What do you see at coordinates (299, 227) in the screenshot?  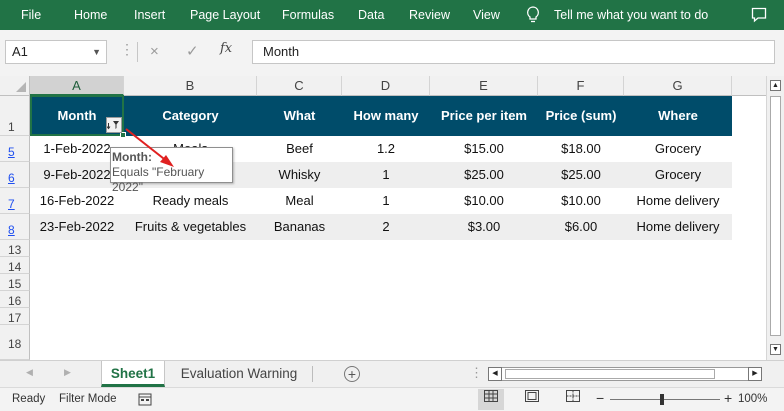 I see `cell-what: Bananas` at bounding box center [299, 227].